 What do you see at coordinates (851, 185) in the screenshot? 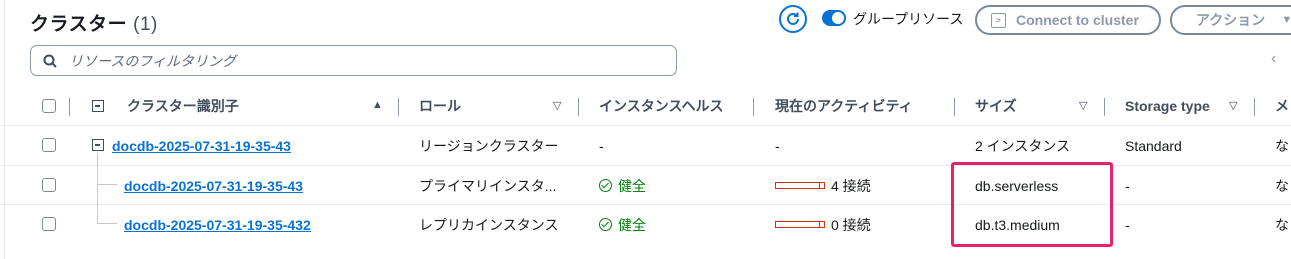
I see `activity-text: 4 接続` at bounding box center [851, 185].